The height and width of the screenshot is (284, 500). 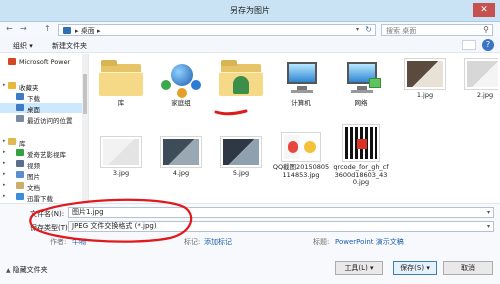 What do you see at coordinates (241, 157) in the screenshot?
I see `file-item: 5.jpg` at bounding box center [241, 157].